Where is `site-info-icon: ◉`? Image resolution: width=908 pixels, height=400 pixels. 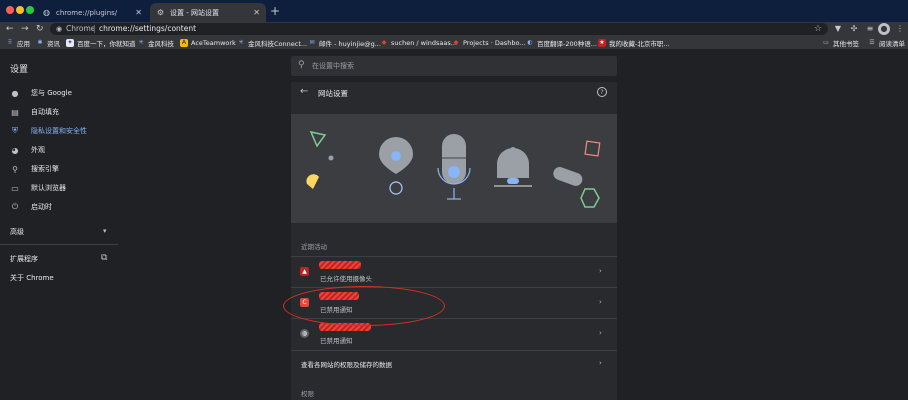 site-info-icon: ◉ is located at coordinates (59, 29).